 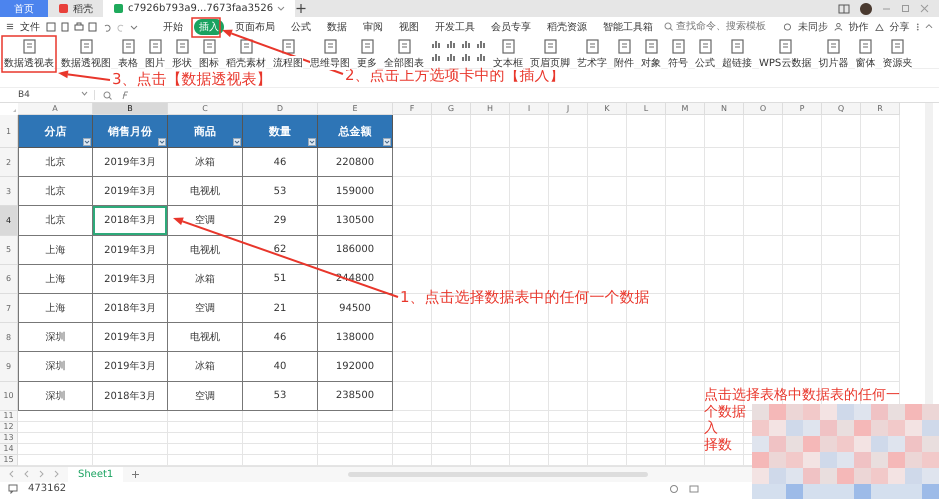 What do you see at coordinates (130, 109) in the screenshot?
I see `column-header: B` at bounding box center [130, 109].